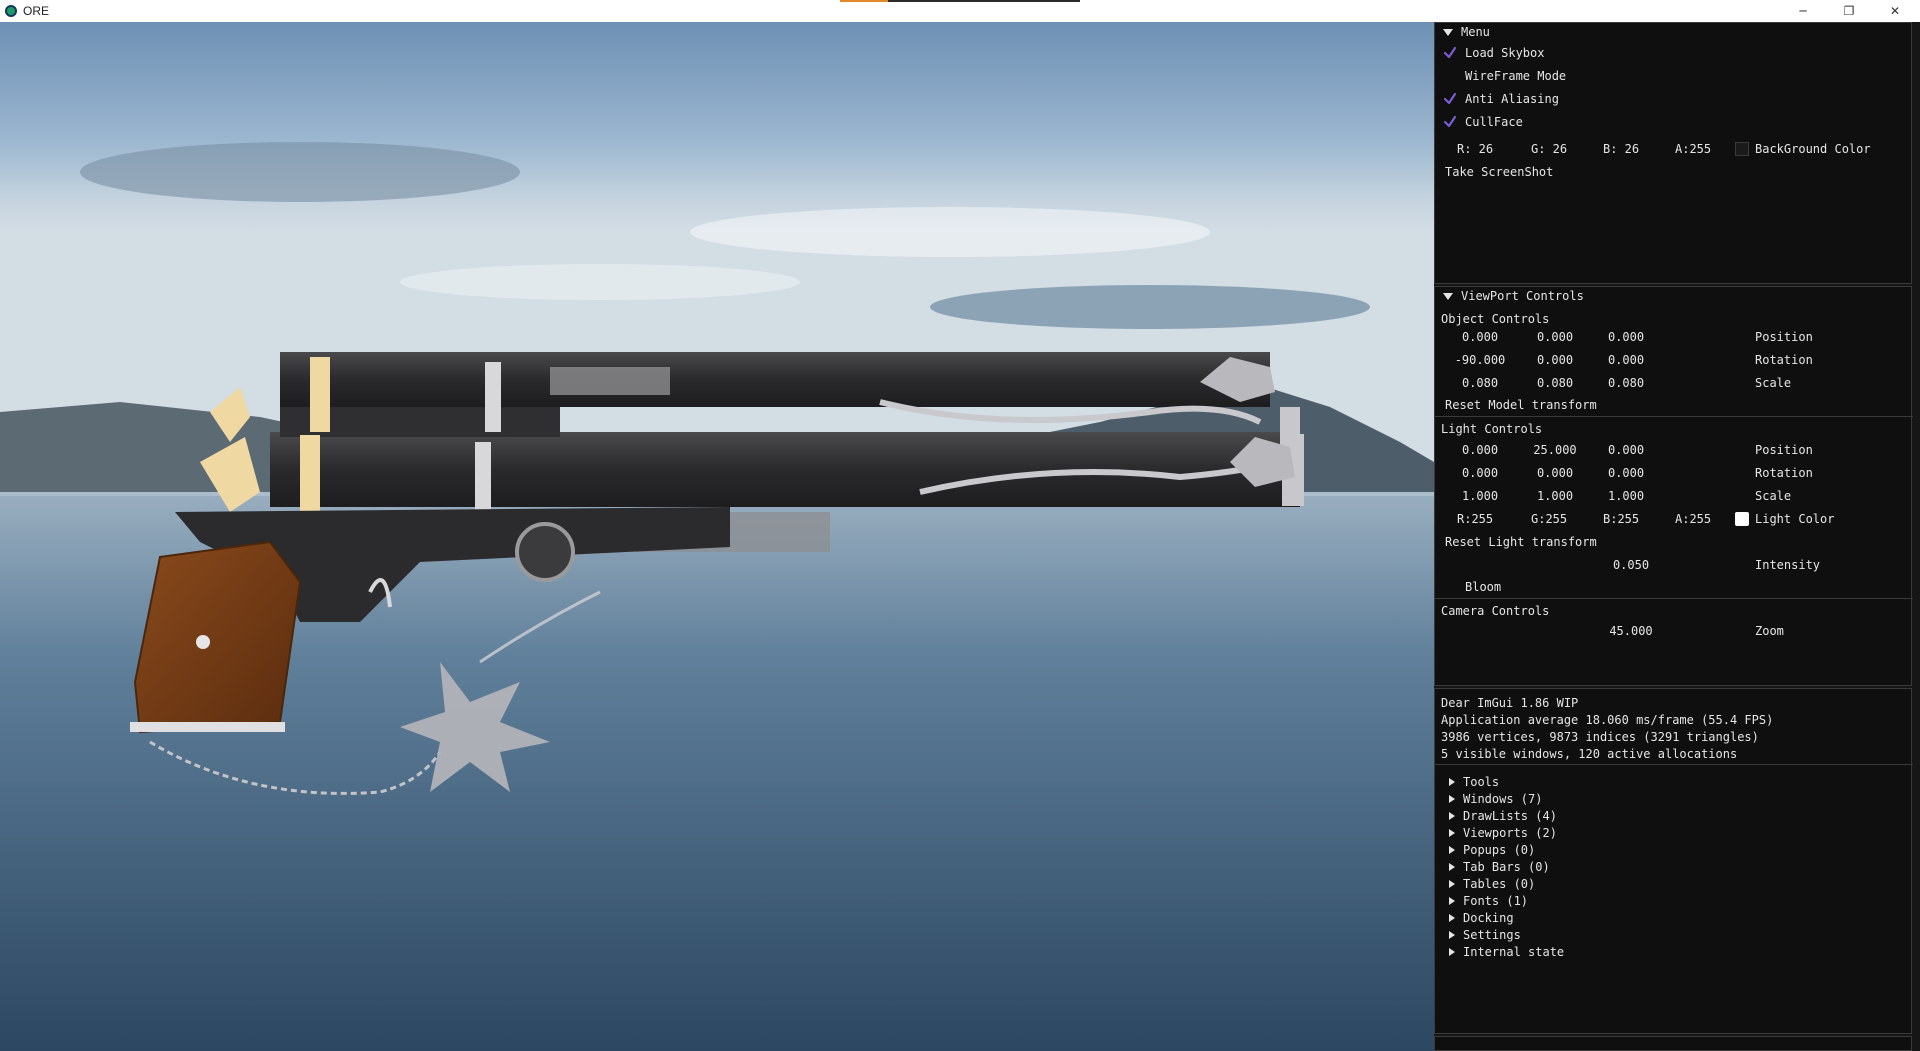 The width and height of the screenshot is (1920, 1051). I want to click on bg-b-field: B: 26, so click(1621, 149).